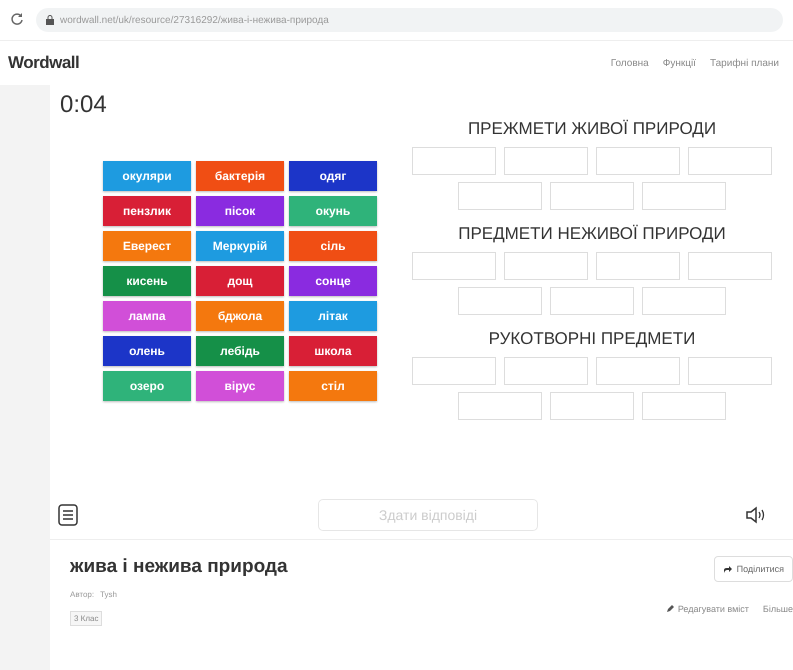 This screenshot has width=793, height=670. Describe the element at coordinates (240, 386) in the screenshot. I see `word-tile: вірус` at that location.